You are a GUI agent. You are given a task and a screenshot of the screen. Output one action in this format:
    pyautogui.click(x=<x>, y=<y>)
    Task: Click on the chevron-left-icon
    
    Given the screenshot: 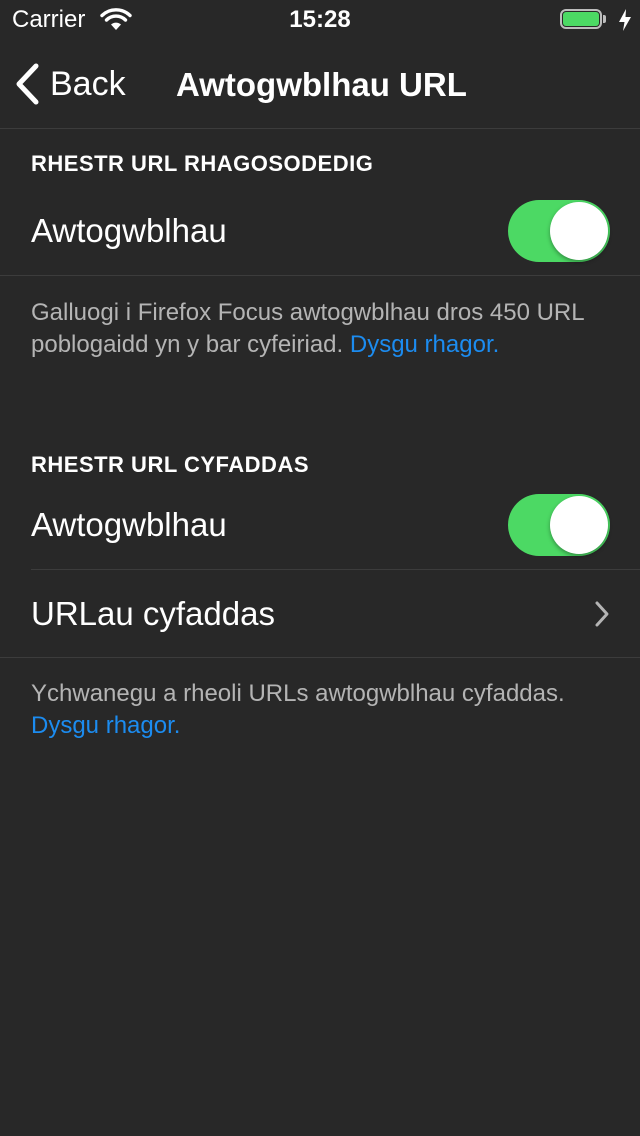 What is the action you would take?
    pyautogui.click(x=27, y=84)
    